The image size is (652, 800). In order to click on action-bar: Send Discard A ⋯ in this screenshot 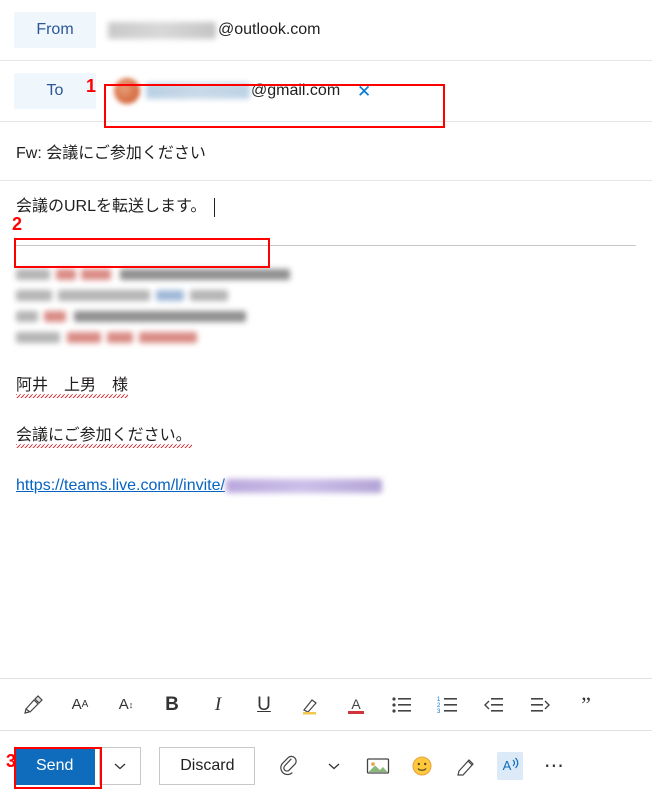, I will do `click(326, 765)`.